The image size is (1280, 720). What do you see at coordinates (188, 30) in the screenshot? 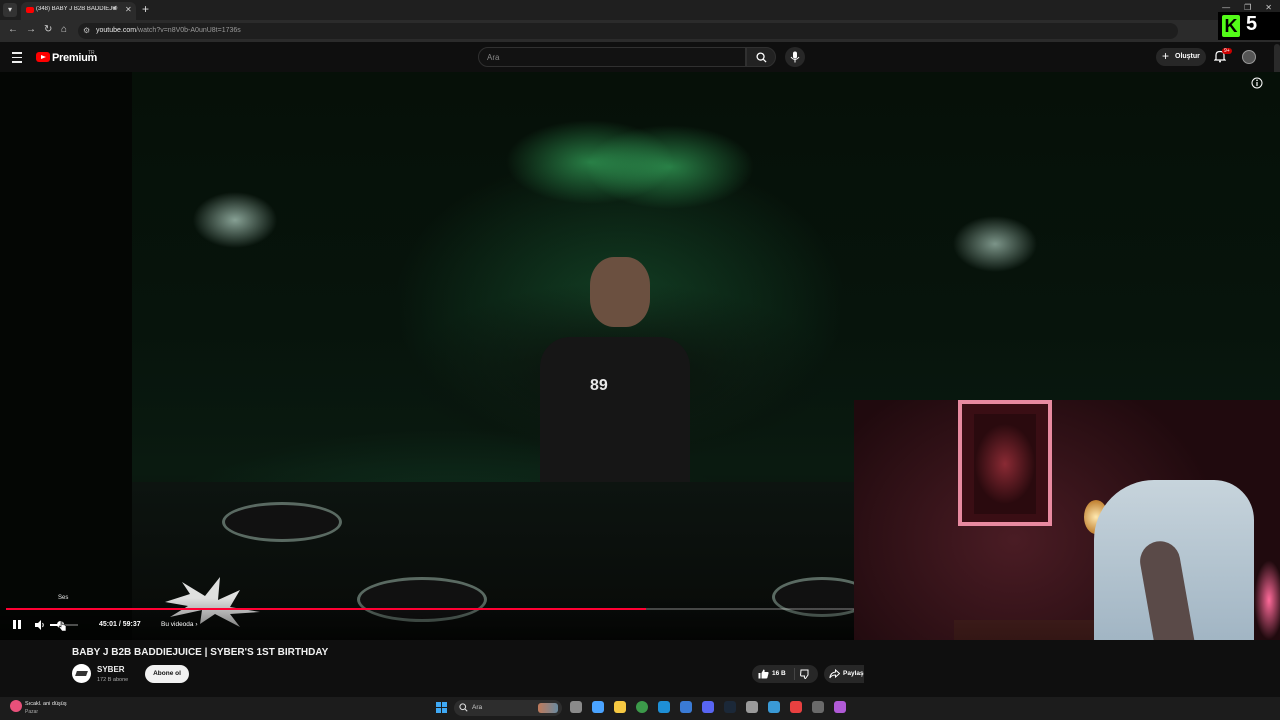
I see `url-path: /watch?v=n8V0b-A0unU8t=1736s` at bounding box center [188, 30].